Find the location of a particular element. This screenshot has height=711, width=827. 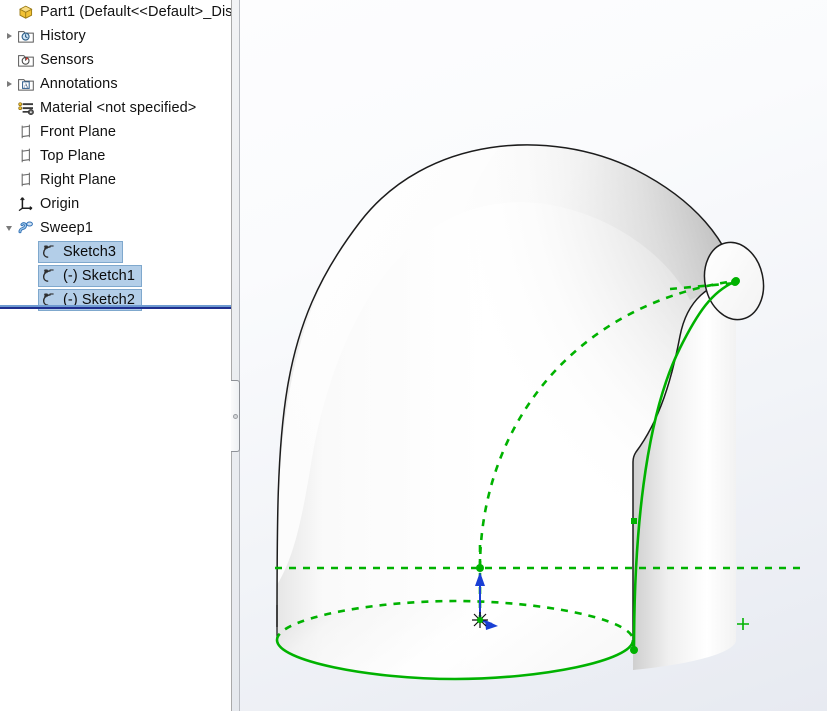

tree-item-sketch3: Sketch3 is located at coordinates (115, 252).